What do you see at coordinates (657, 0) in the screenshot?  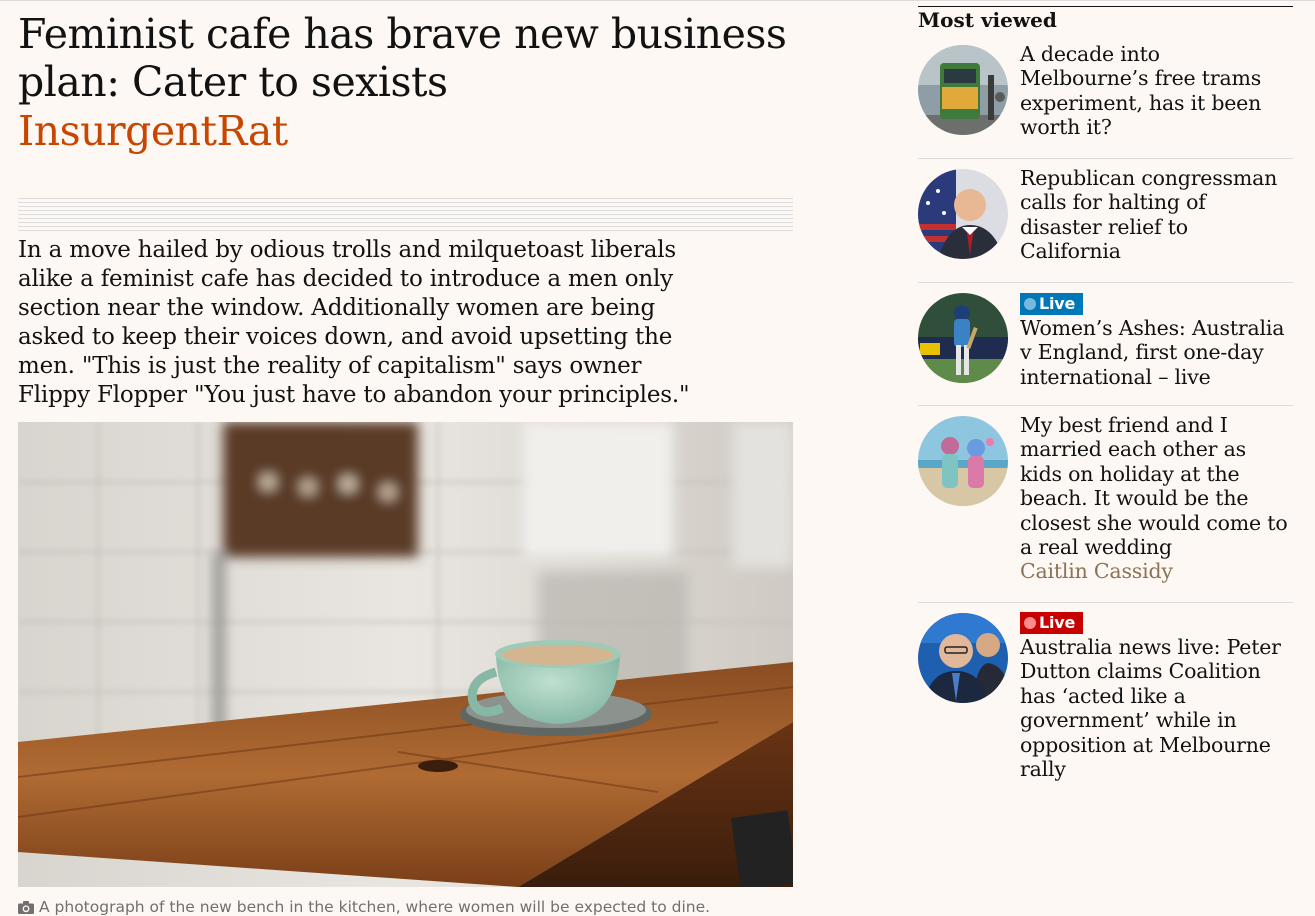 I see `top-rule` at bounding box center [657, 0].